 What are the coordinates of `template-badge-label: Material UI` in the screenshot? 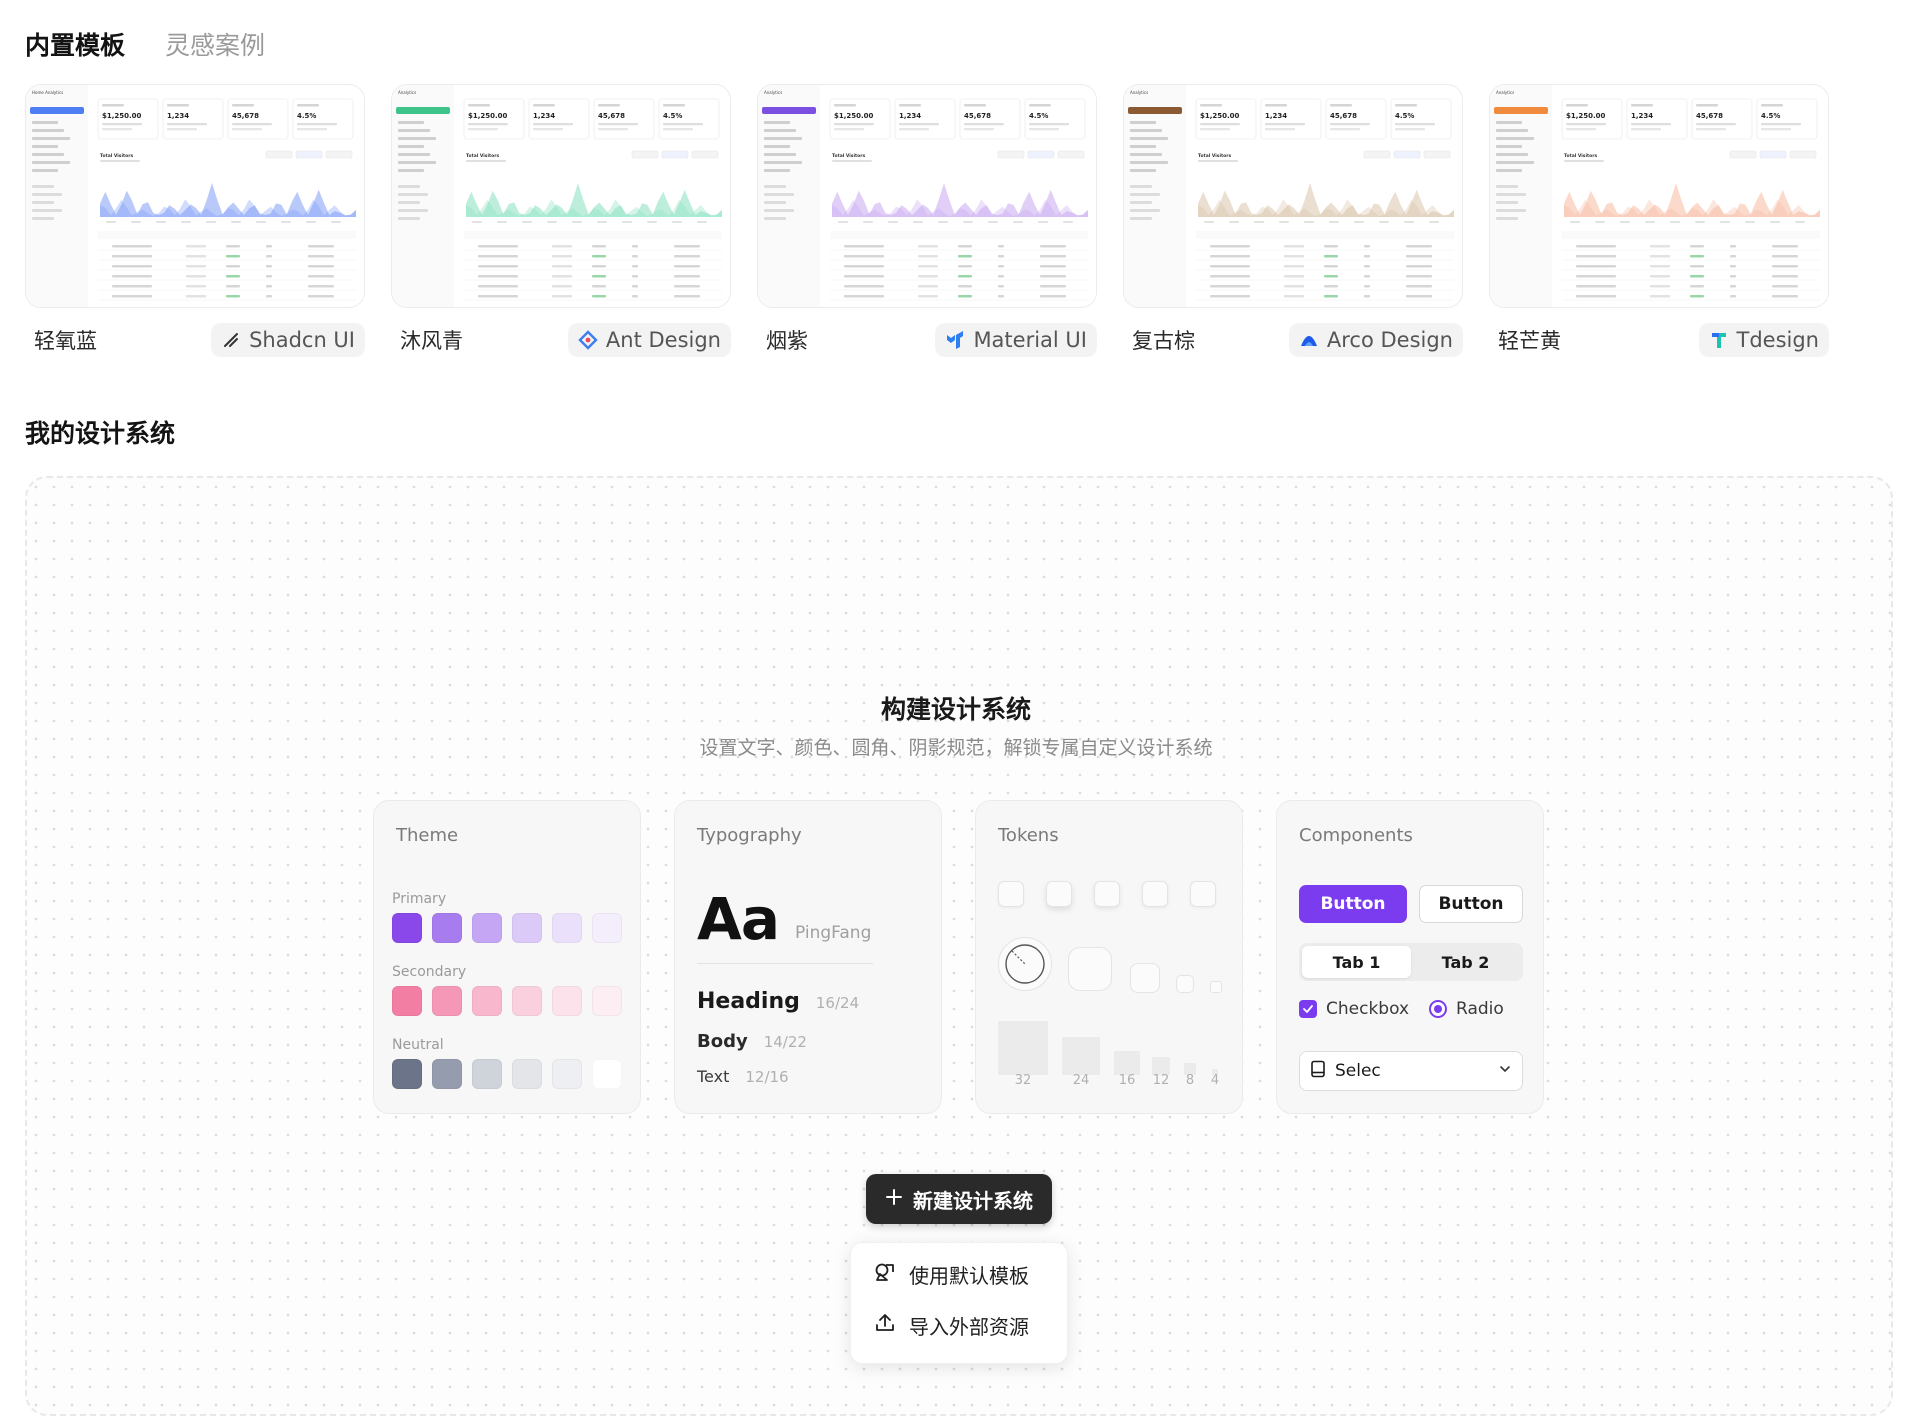 It's located at (1030, 340).